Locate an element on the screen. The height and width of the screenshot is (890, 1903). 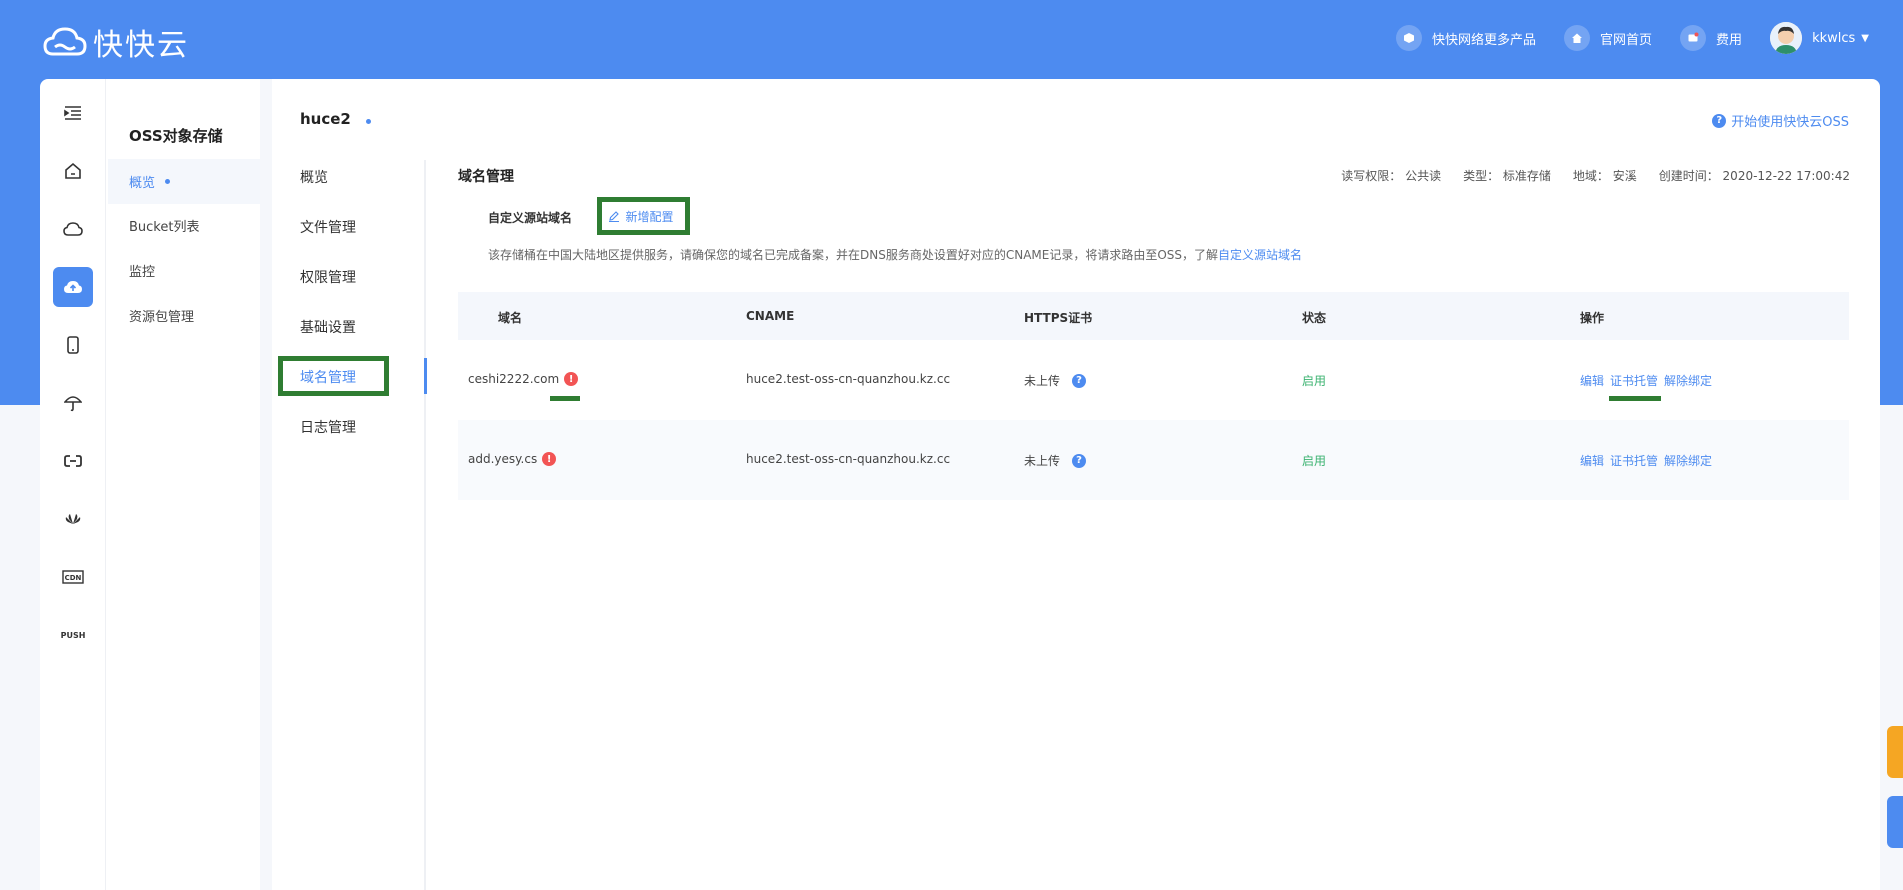
sidebar-item-label: Bucket列表 is located at coordinates (164, 227).